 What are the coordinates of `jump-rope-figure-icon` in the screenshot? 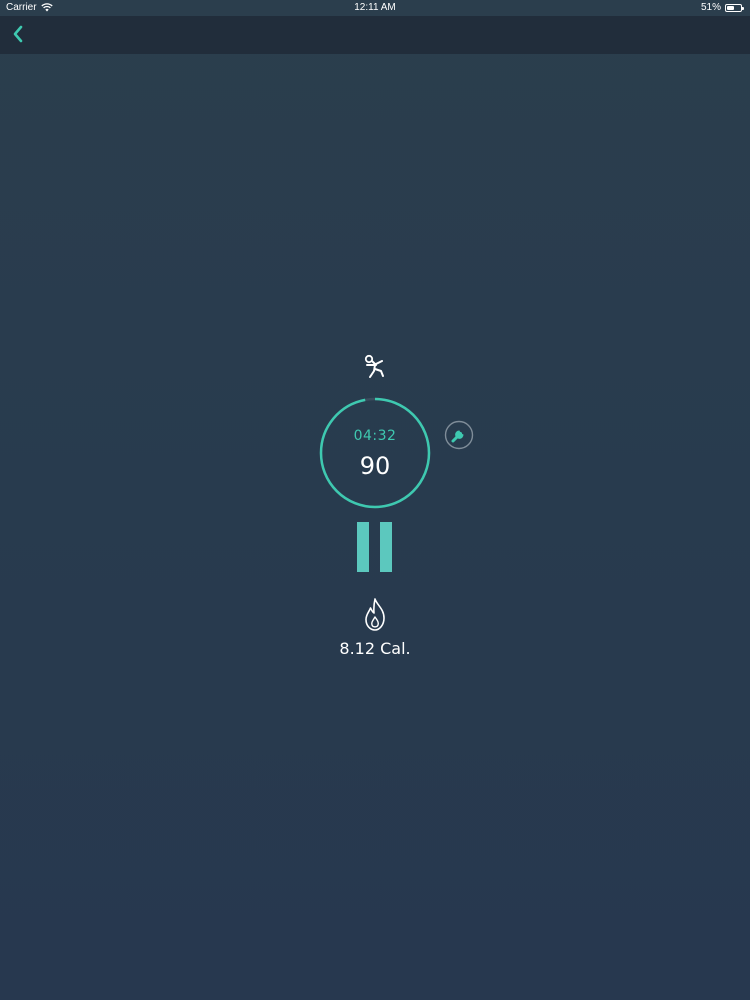 It's located at (374, 366).